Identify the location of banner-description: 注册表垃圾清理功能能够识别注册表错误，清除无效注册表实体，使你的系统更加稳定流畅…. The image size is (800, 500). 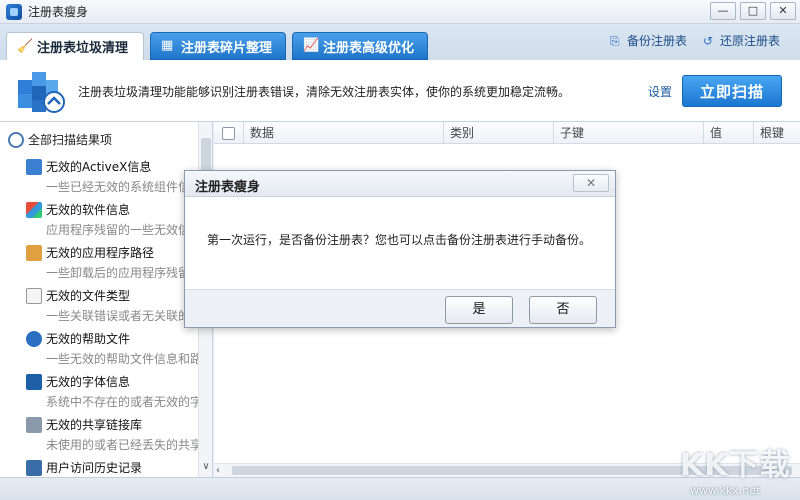
(324, 92).